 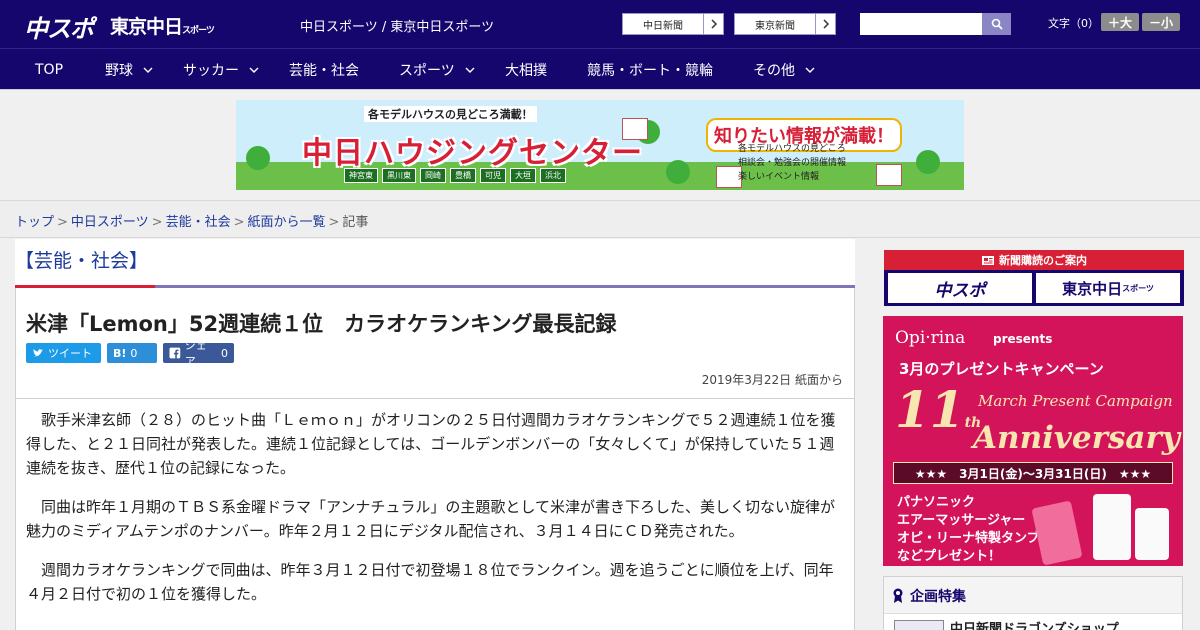 What do you see at coordinates (930, 338) in the screenshot?
I see `promo-brand: Opi·rina` at bounding box center [930, 338].